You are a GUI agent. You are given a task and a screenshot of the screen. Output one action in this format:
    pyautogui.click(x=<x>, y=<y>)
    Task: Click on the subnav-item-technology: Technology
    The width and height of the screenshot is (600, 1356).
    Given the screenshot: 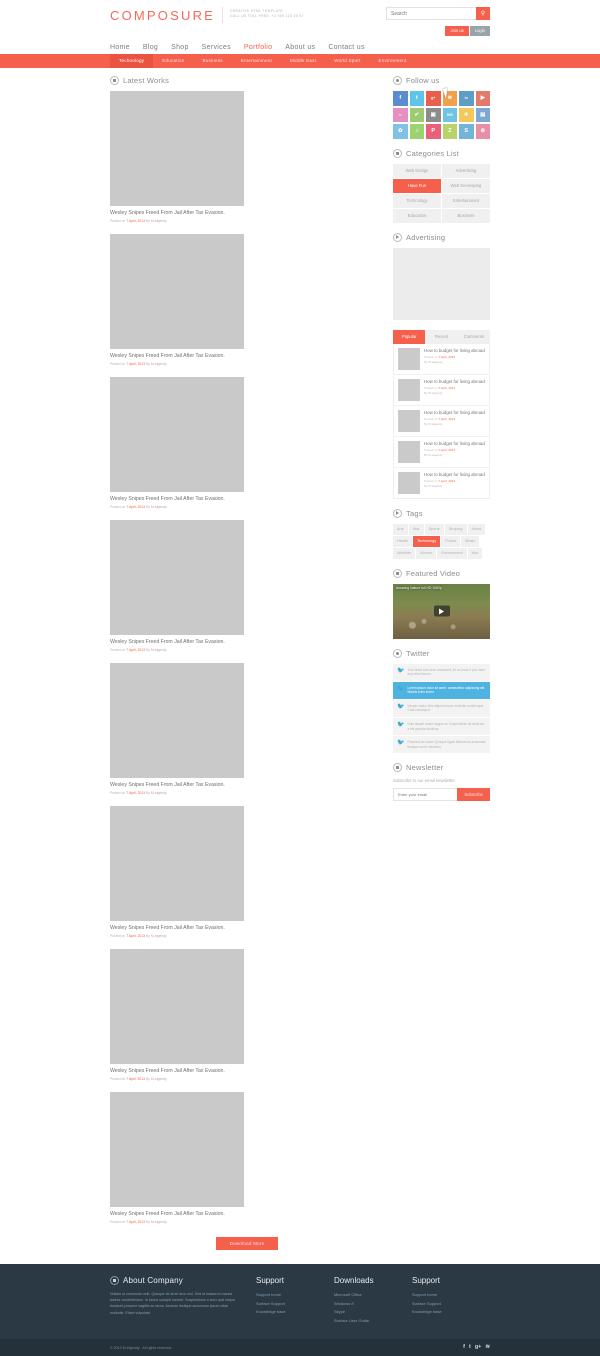 What is the action you would take?
    pyautogui.click(x=132, y=61)
    